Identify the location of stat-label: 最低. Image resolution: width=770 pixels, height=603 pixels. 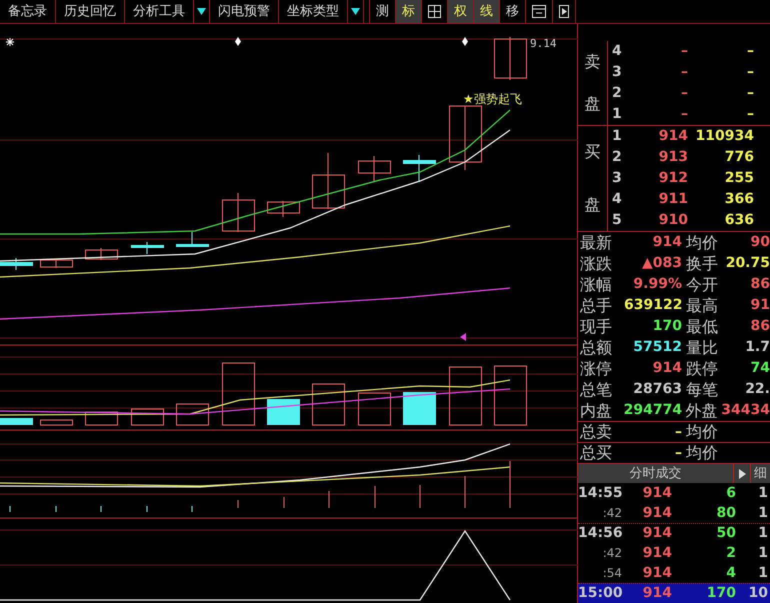
(702, 327).